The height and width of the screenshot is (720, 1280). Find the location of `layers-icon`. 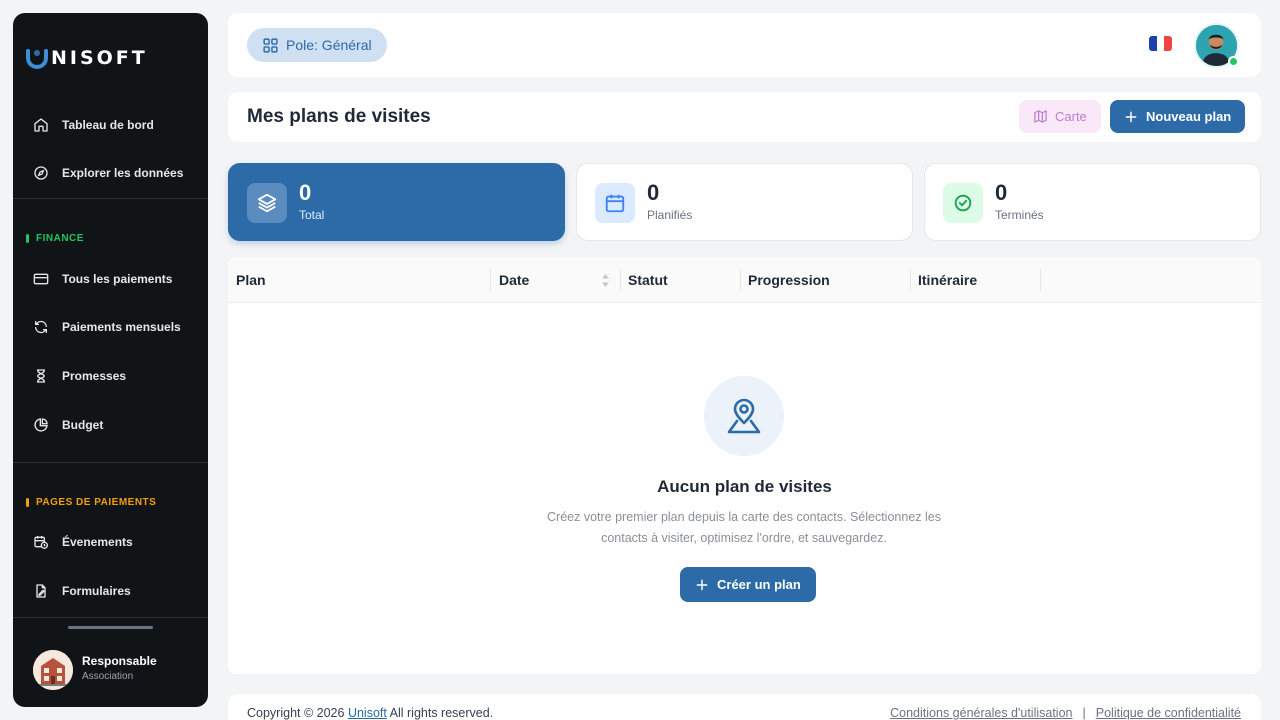

layers-icon is located at coordinates (267, 203).